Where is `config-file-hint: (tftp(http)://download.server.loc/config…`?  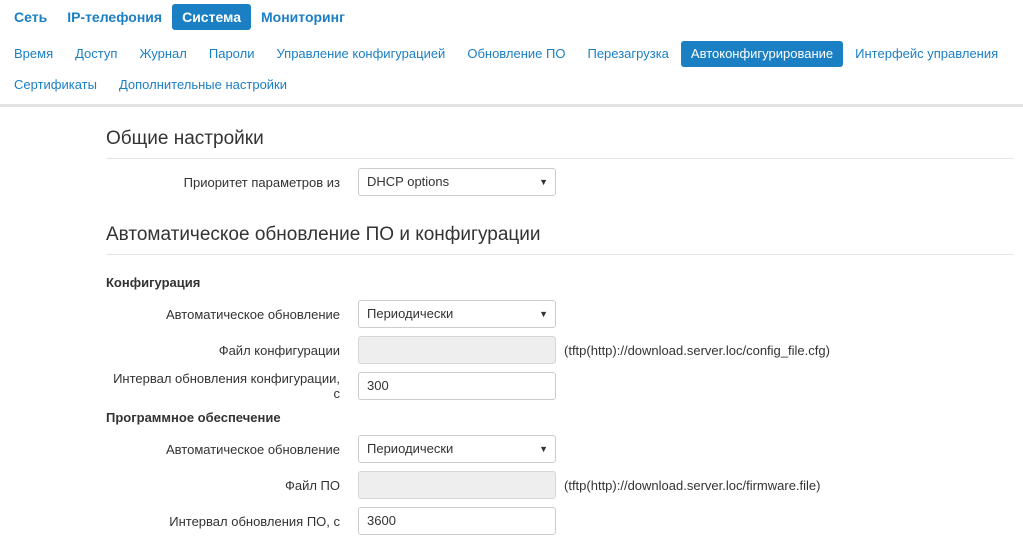 config-file-hint: (tftp(http)://download.server.loc/config… is located at coordinates (697, 350).